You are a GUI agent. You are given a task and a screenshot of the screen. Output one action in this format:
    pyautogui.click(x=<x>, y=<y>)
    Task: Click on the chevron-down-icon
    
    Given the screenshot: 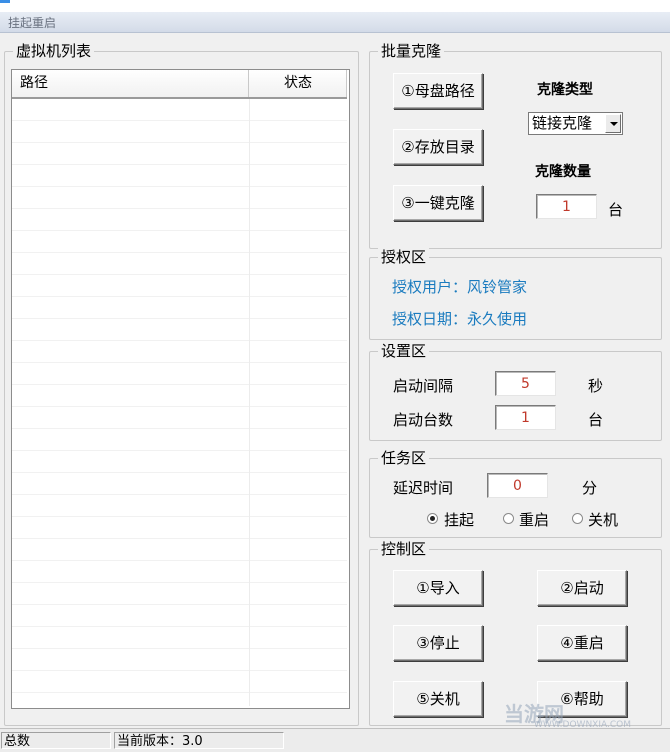 What is the action you would take?
    pyautogui.click(x=613, y=123)
    